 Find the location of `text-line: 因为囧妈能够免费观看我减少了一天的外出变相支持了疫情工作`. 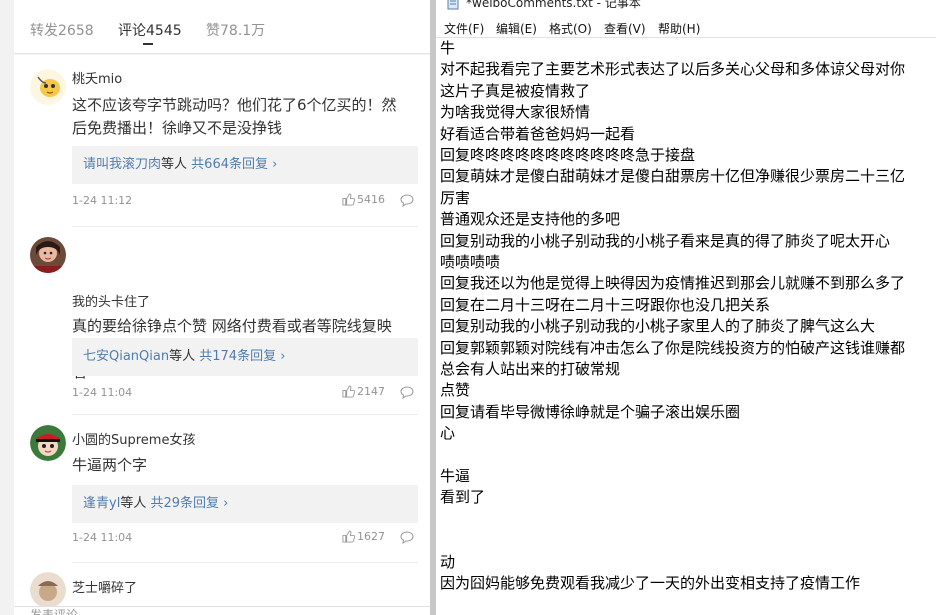

text-line: 因为囧妈能够免费观看我减少了一天的外出变相支持了疫情工作 is located at coordinates (650, 583).